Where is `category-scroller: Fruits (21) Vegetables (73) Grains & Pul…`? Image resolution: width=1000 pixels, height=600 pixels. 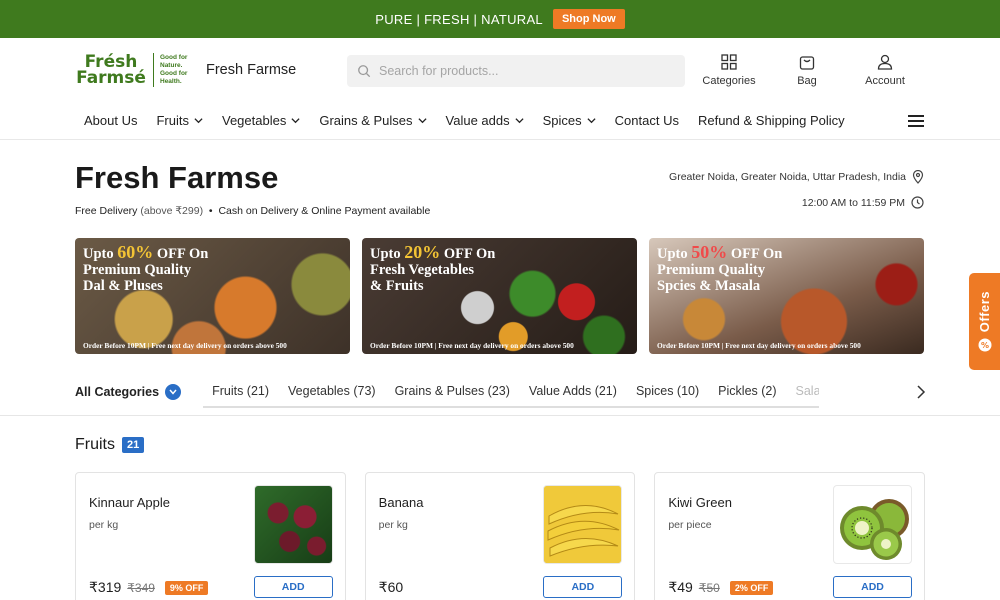 category-scroller: Fruits (21) Vegetables (73) Grains & Pul… is located at coordinates (511, 392).